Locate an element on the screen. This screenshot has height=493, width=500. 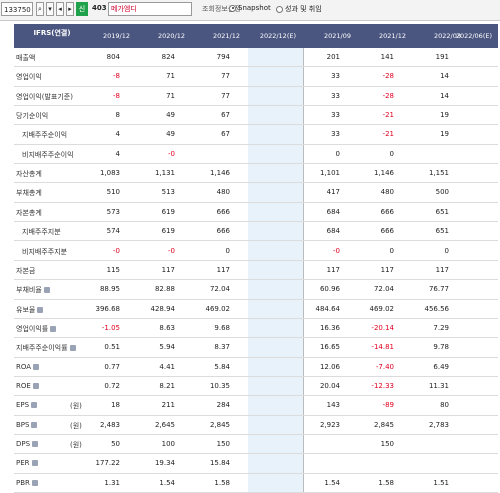
table-cell: 651 is located at coordinates (442, 231).